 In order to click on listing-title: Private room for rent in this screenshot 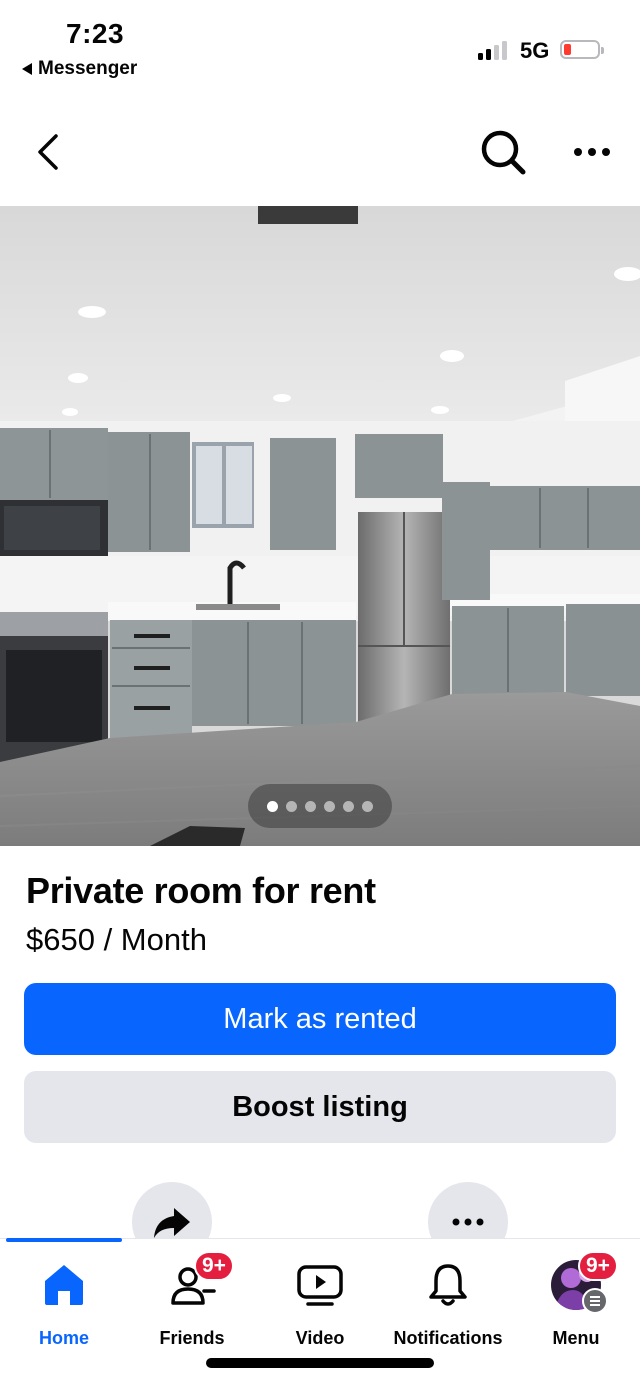, I will do `click(201, 890)`.